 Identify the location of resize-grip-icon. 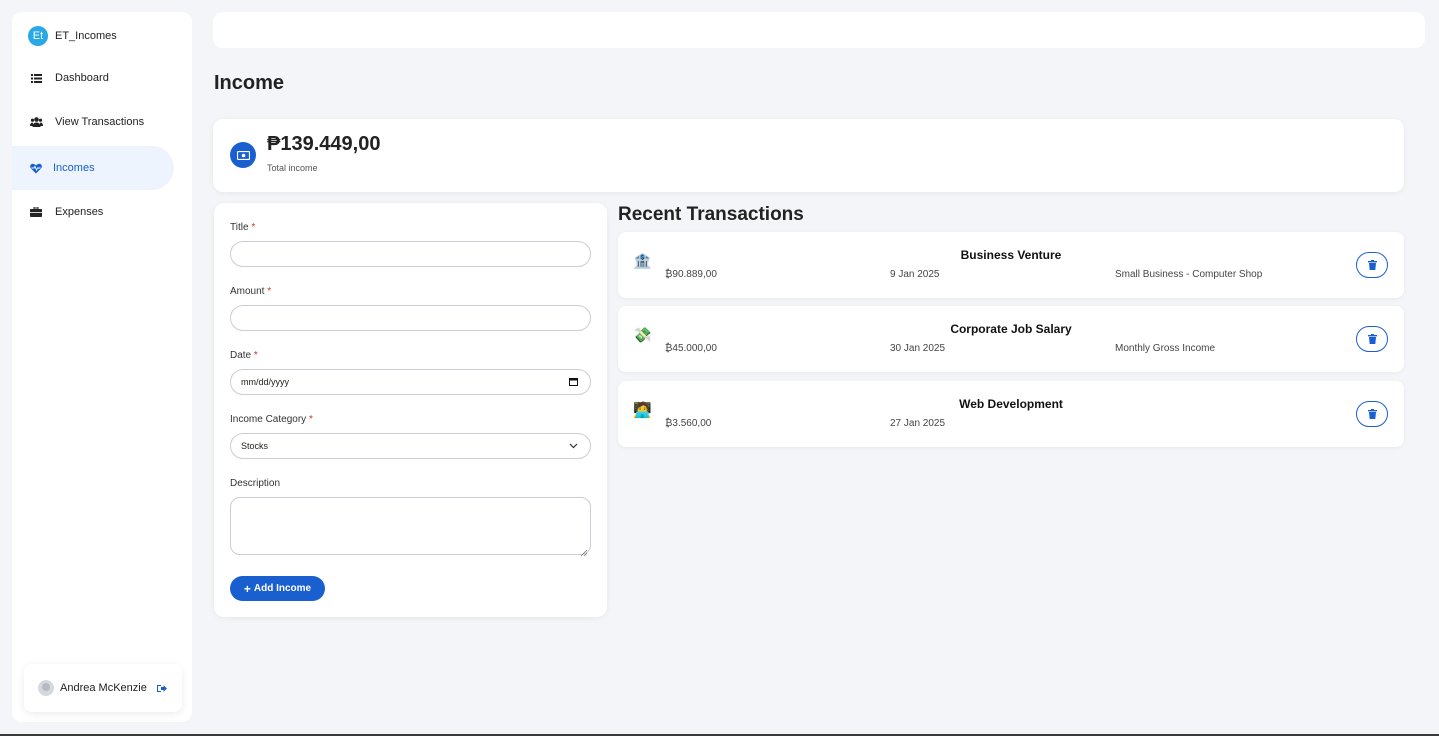
(584, 550).